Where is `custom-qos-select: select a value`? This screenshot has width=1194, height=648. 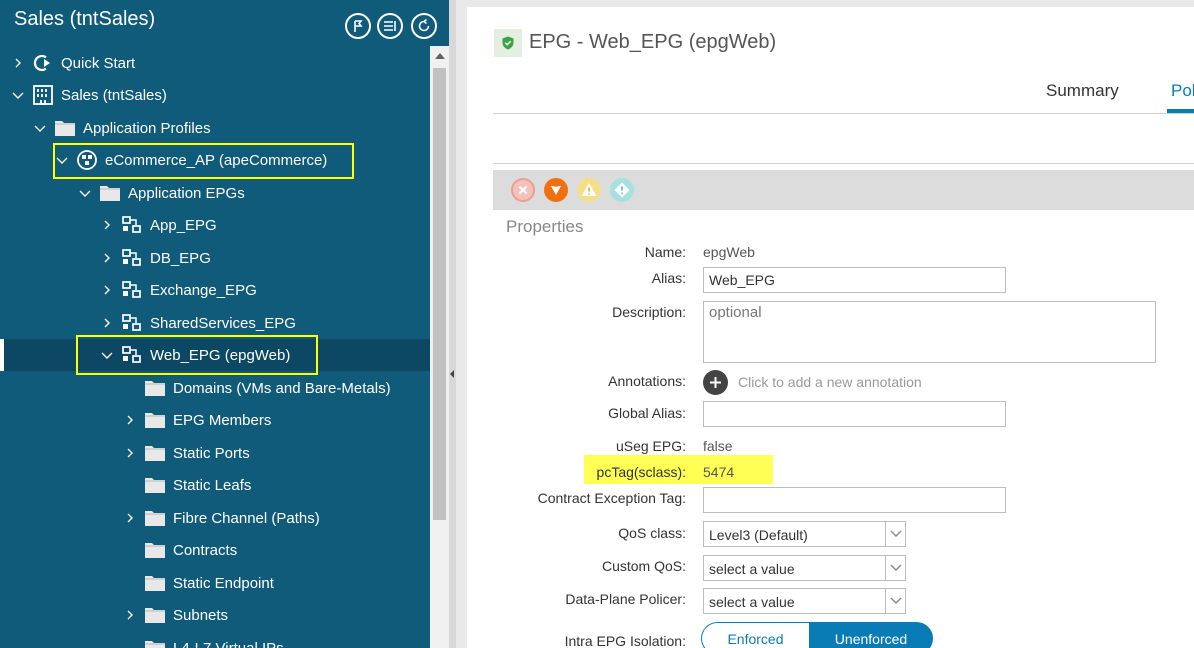 custom-qos-select: select a value is located at coordinates (804, 568).